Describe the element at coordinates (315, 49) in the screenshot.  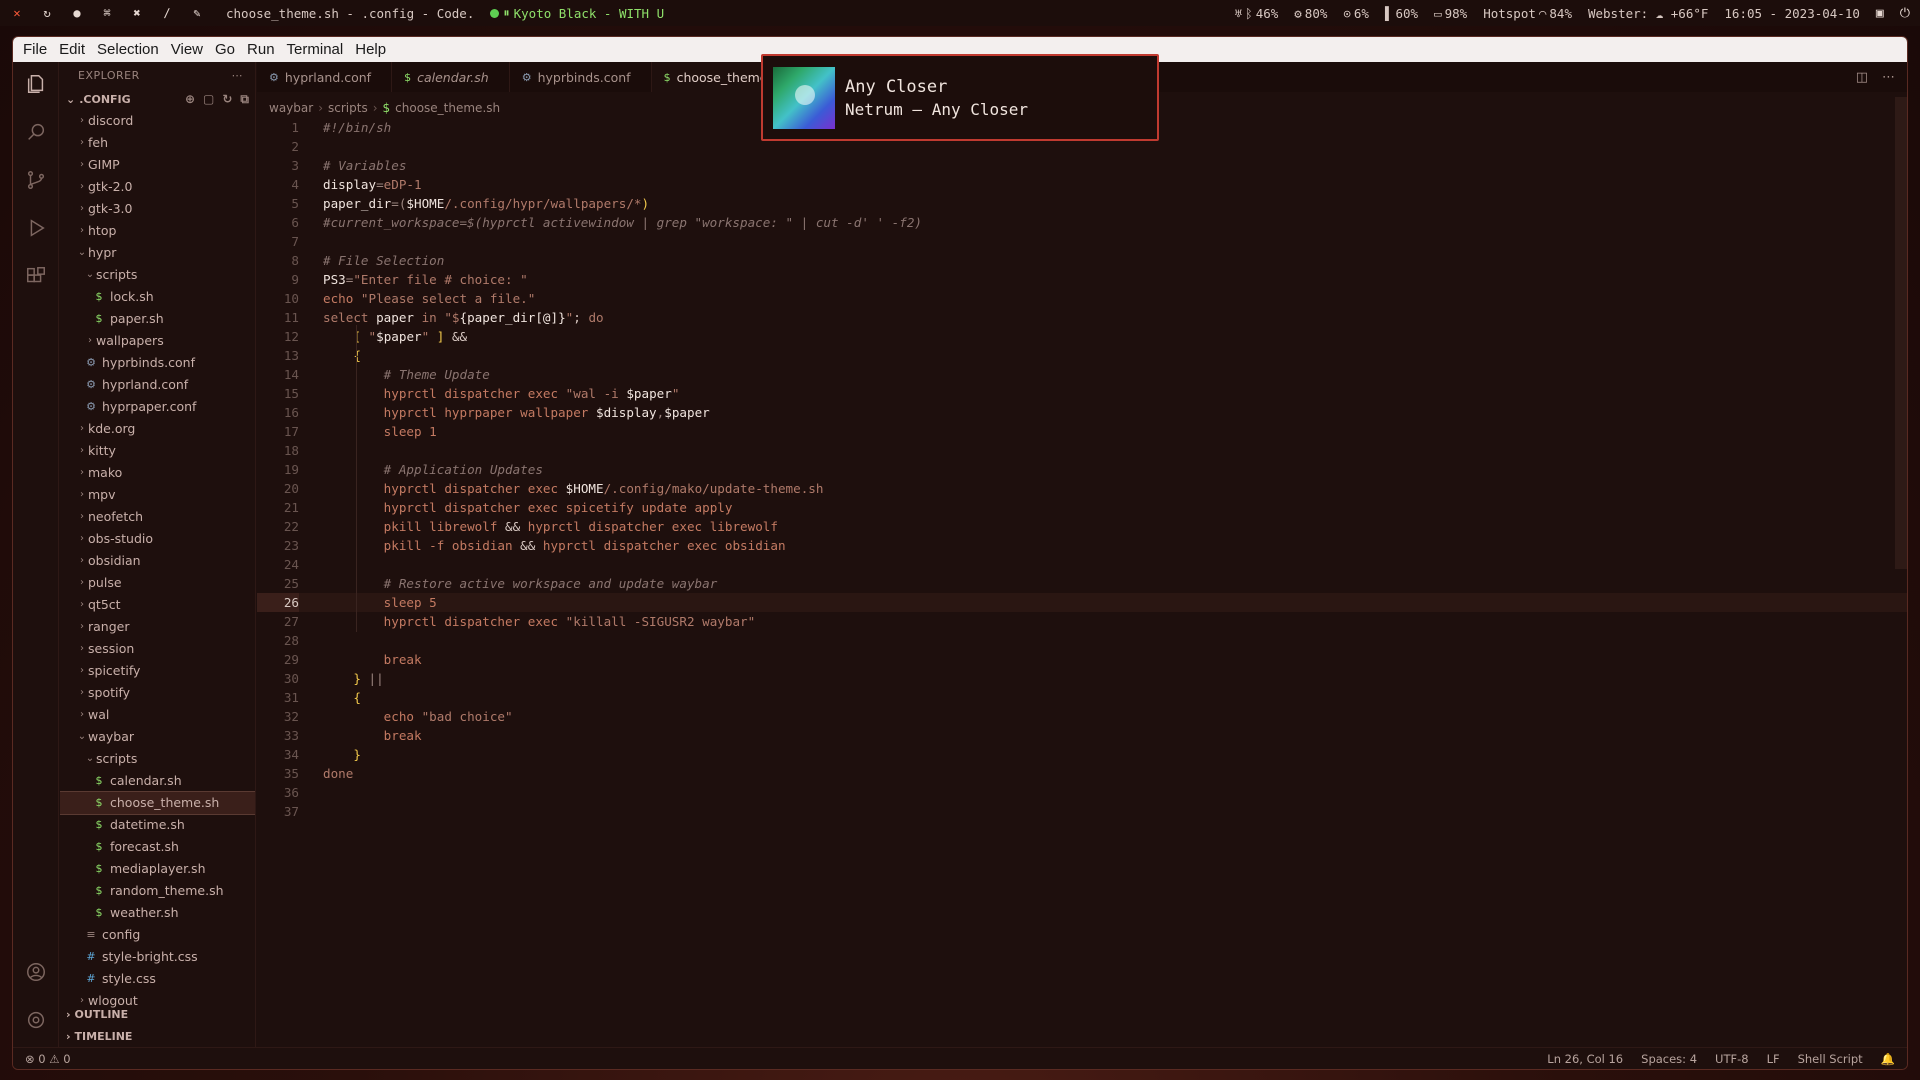
I see `menu-terminal: Terminal` at that location.